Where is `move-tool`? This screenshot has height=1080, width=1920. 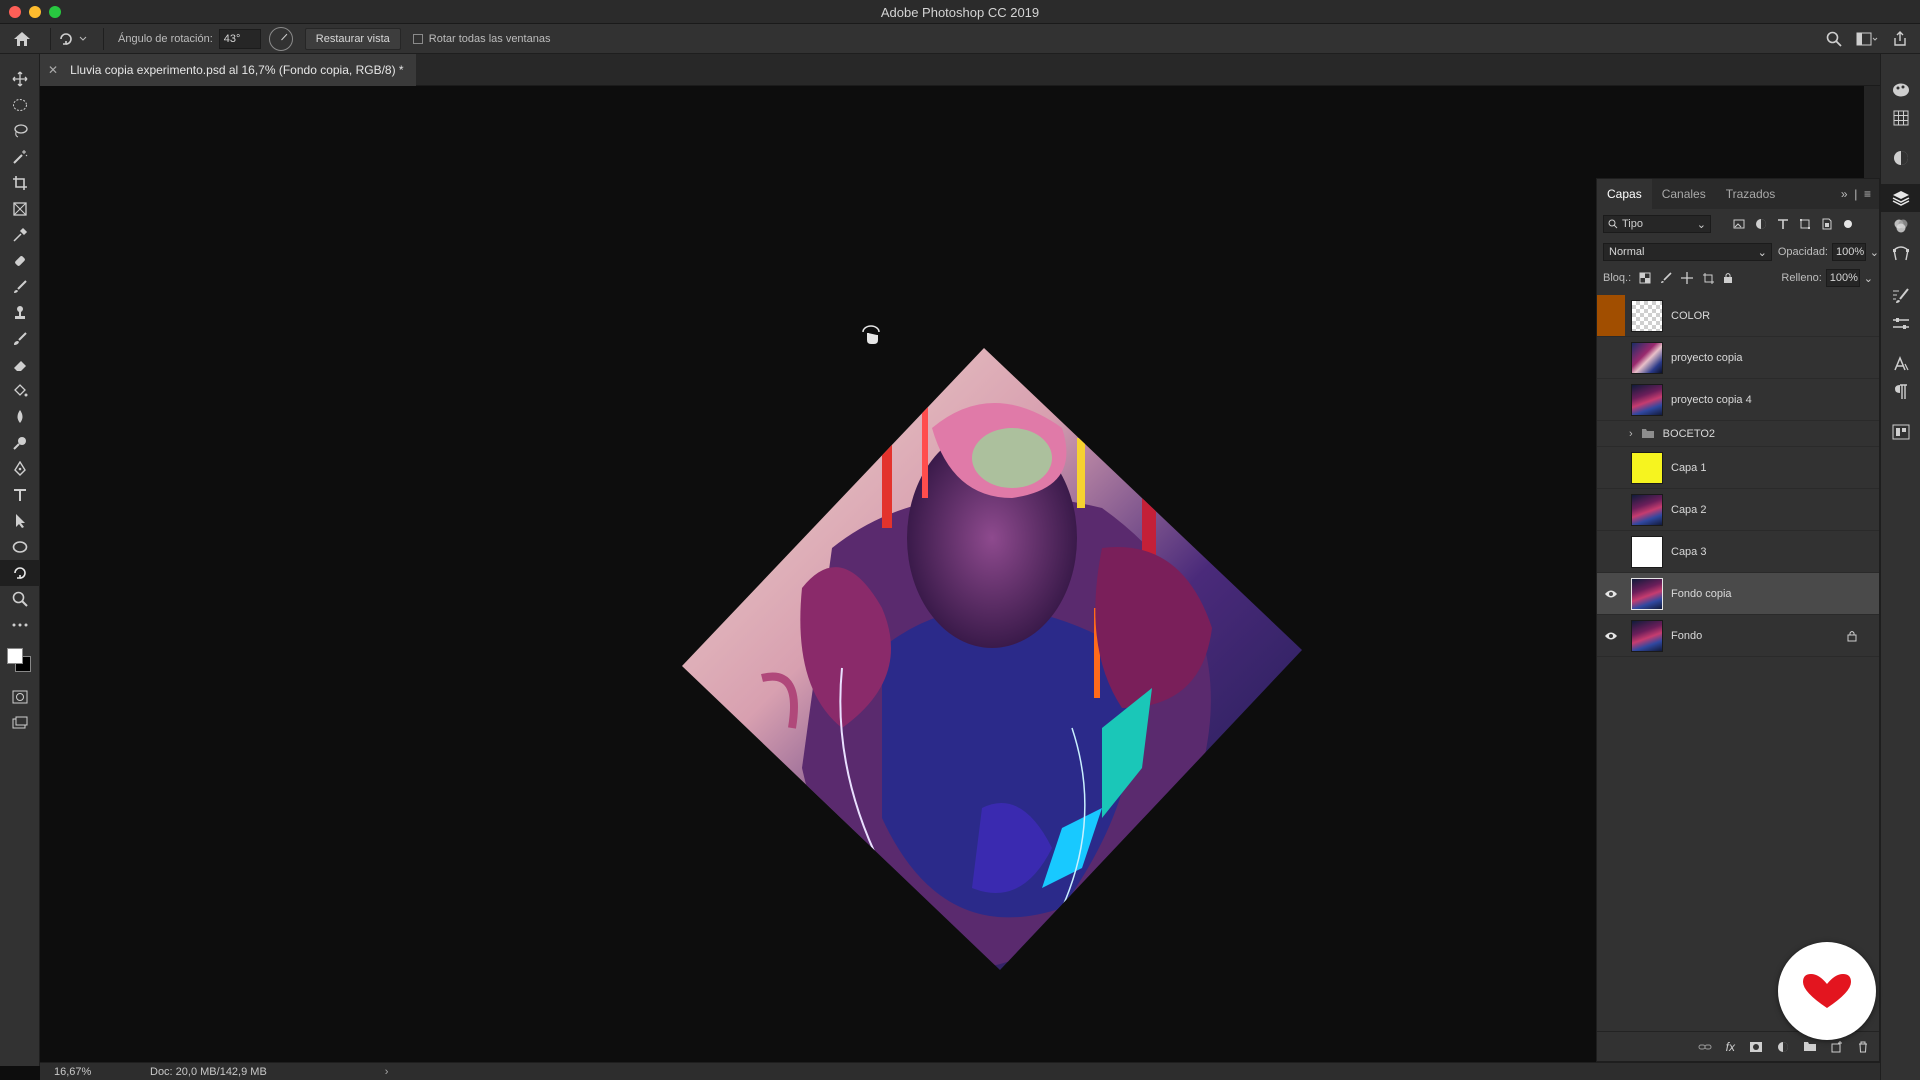
move-tool is located at coordinates (20, 79).